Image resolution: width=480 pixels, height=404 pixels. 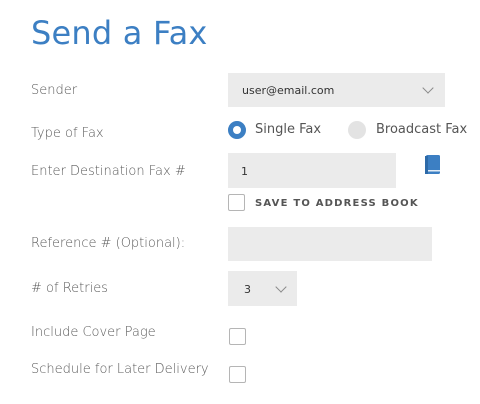 I want to click on retries-select: 3, so click(x=262, y=288).